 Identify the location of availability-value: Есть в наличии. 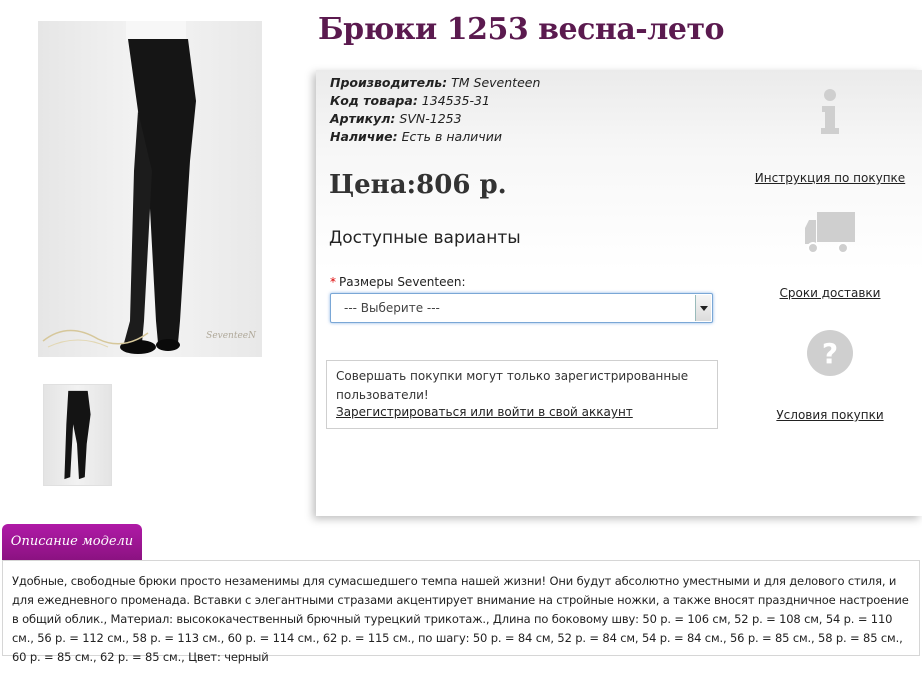
(451, 136).